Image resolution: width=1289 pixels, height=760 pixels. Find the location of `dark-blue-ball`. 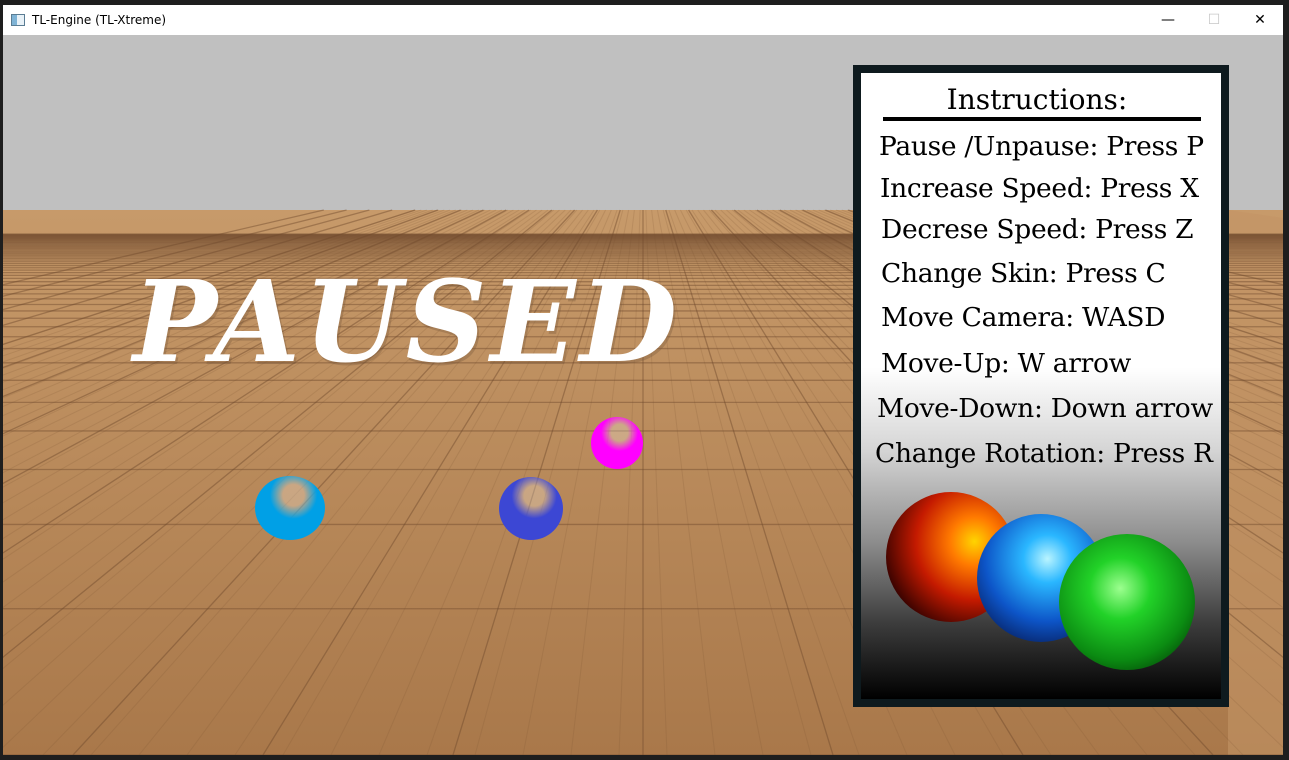

dark-blue-ball is located at coordinates (531, 508).